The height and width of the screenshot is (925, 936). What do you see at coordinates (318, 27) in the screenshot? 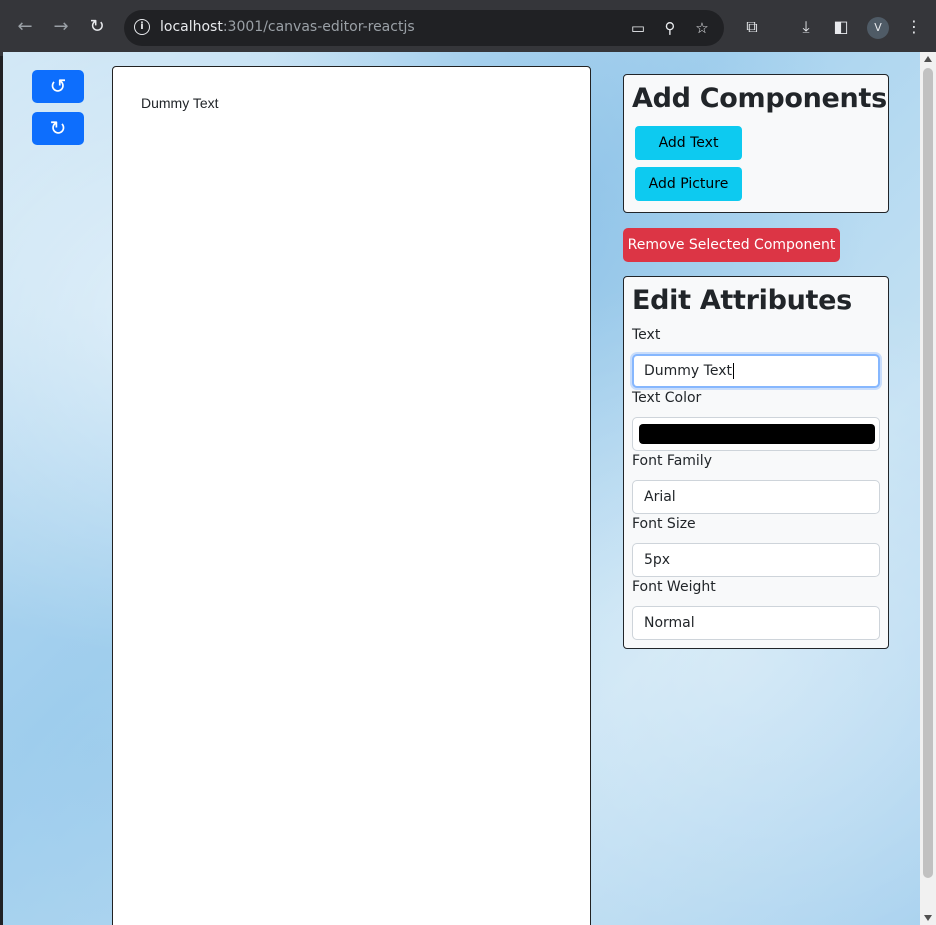
I see `url-path: :3001/canvas-editor-reactjs` at bounding box center [318, 27].